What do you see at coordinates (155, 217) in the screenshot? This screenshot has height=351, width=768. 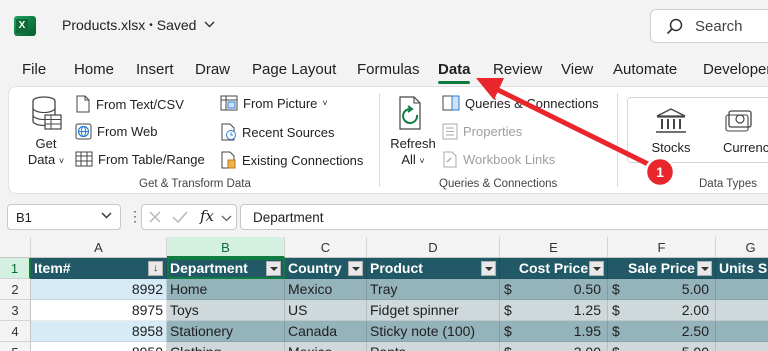 I see `cancel-icon` at bounding box center [155, 217].